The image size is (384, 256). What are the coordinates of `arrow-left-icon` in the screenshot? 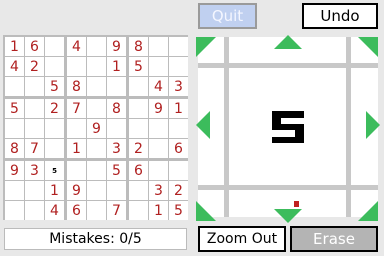 It's located at (203, 125).